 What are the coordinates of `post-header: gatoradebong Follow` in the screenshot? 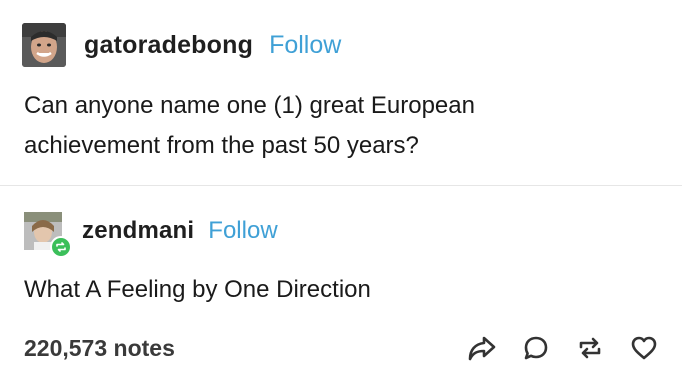 It's located at (181, 45).